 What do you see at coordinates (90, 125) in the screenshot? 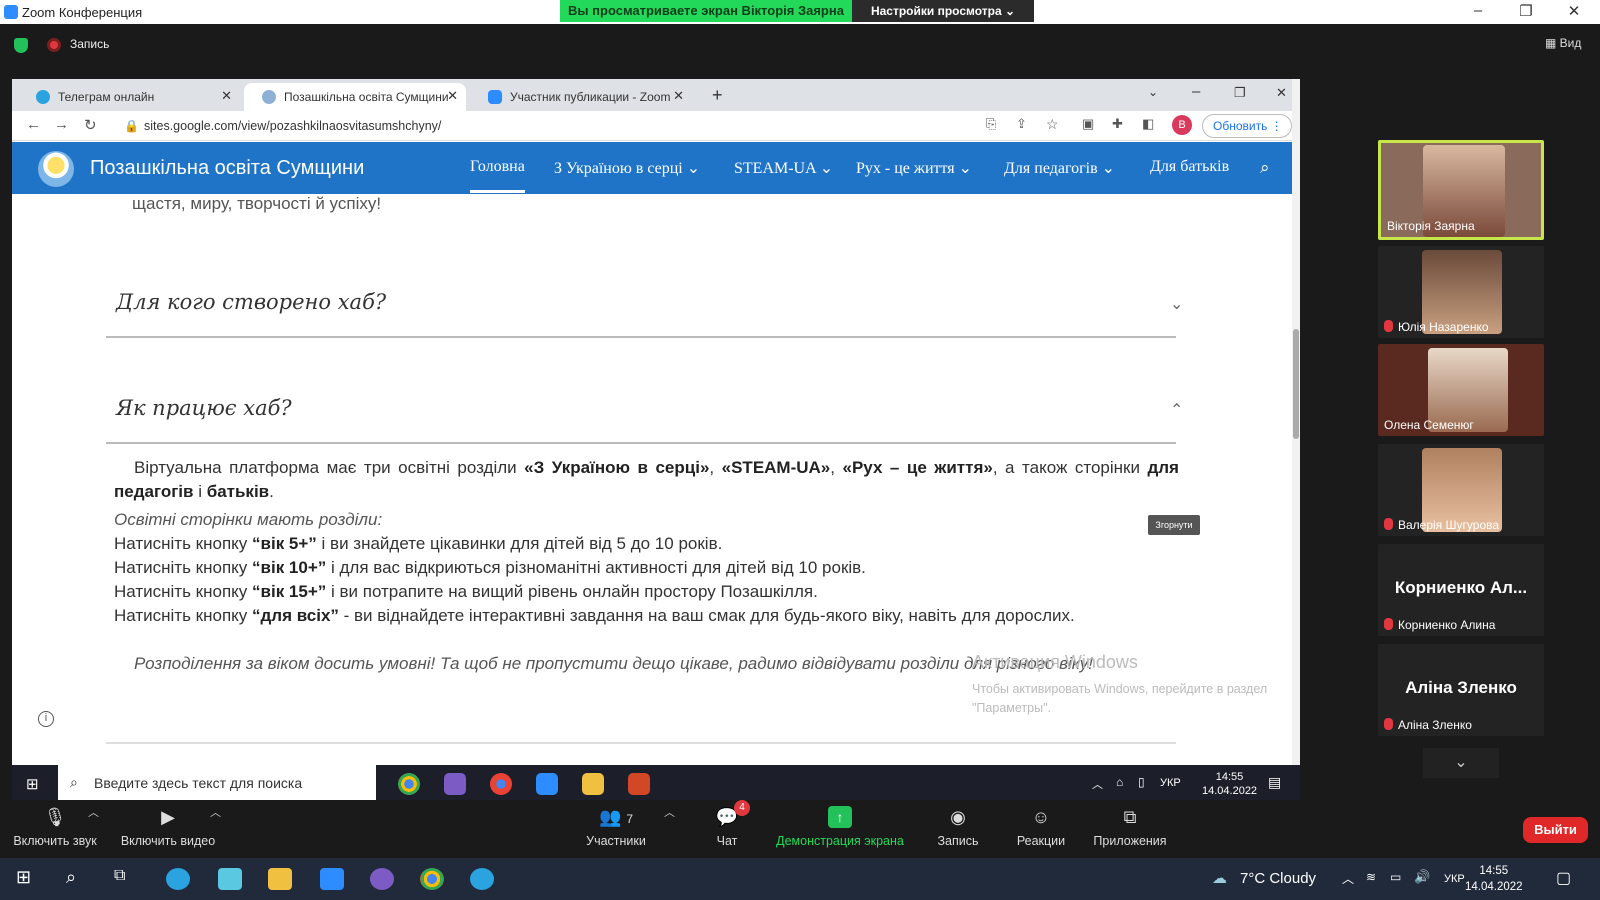
I see `reload-icon: ↻` at bounding box center [90, 125].